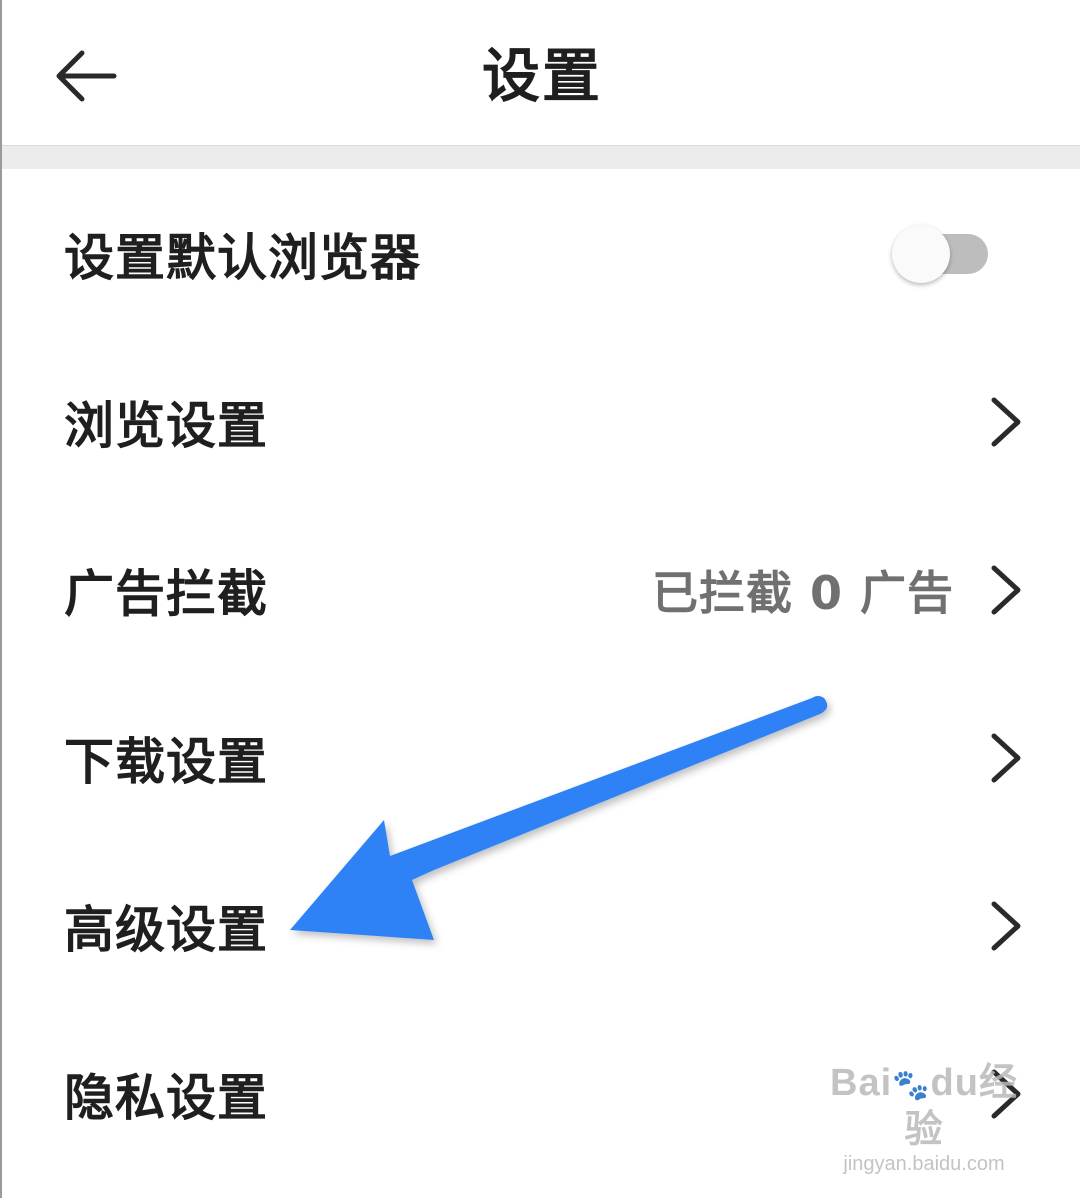 Image resolution: width=1080 pixels, height=1198 pixels. I want to click on toggle-knob, so click(921, 254).